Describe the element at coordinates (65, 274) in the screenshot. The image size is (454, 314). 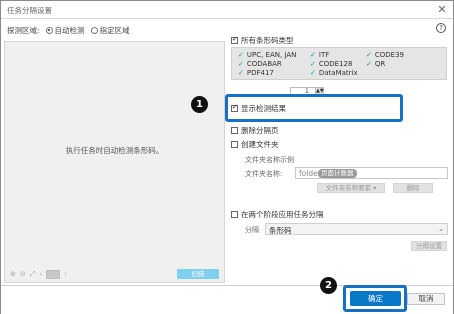
I see `next-page-icon: ›` at that location.